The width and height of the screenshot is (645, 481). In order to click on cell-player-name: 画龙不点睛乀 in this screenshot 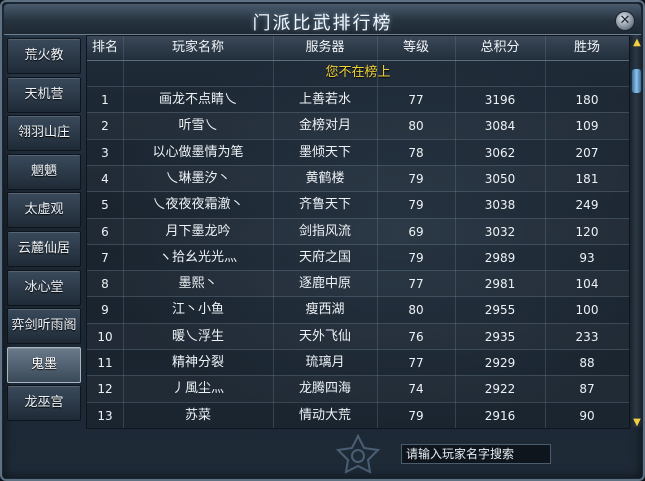, I will do `click(197, 99)`.